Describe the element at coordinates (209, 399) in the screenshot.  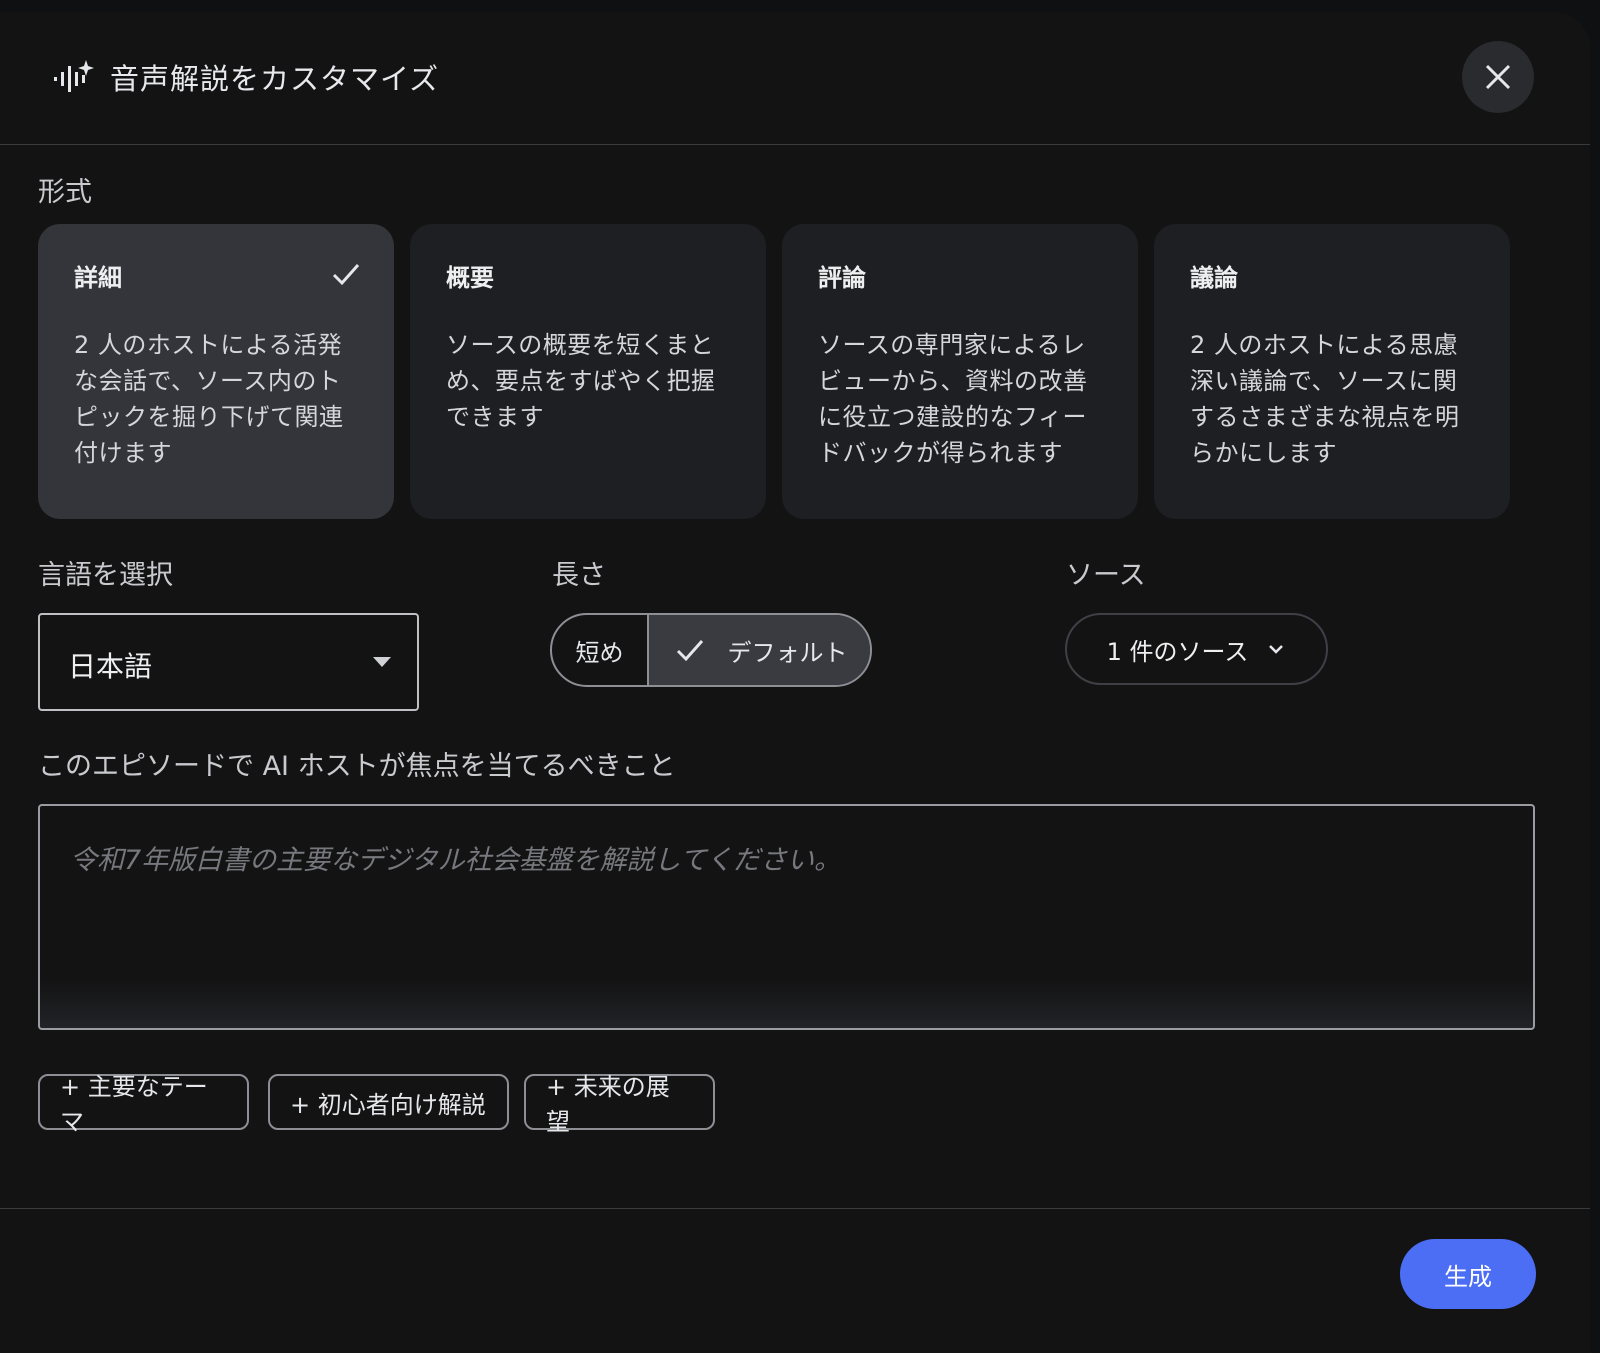
I see `format-card-desc: 2 人のホストによる活発な会話で、ソース内のトピックを掘り下げて関連付けます` at that location.